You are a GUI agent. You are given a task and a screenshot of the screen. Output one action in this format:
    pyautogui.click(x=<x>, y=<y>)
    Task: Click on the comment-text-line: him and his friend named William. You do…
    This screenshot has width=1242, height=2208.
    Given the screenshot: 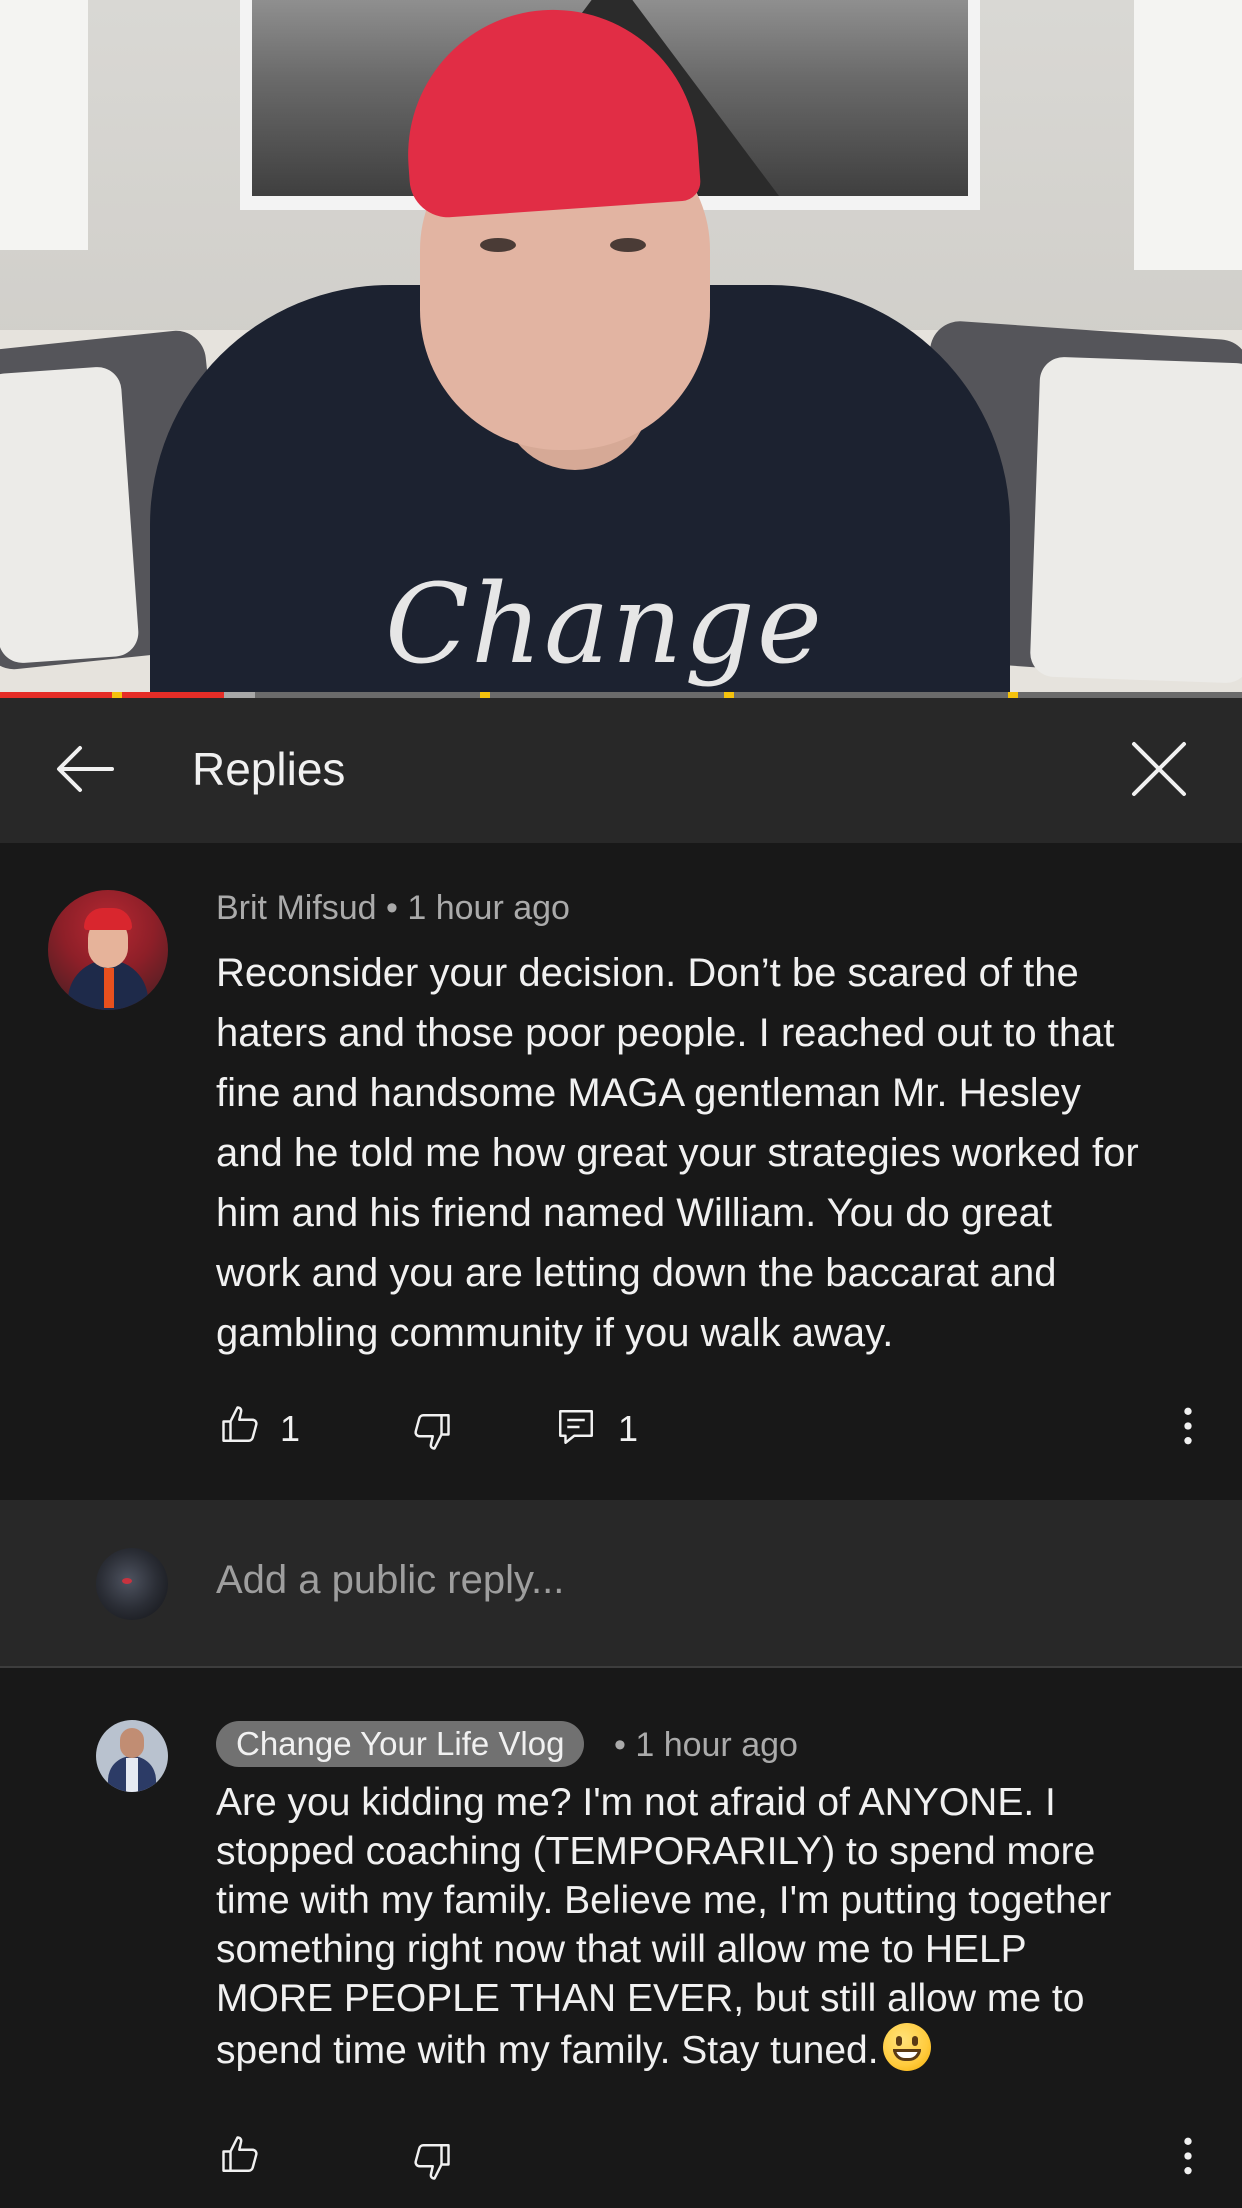 What is the action you would take?
    pyautogui.click(x=634, y=1213)
    